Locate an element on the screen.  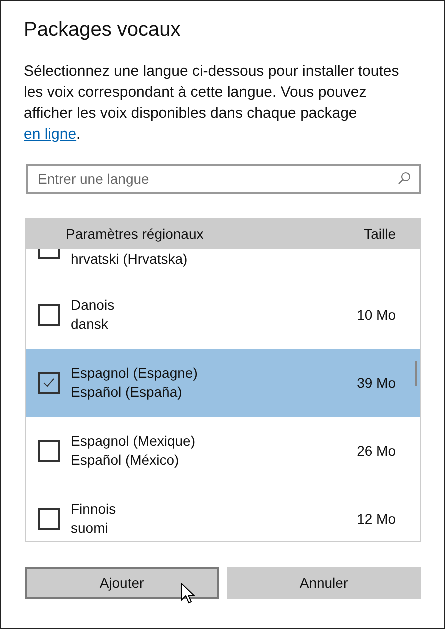
cursor-icon is located at coordinates (188, 594).